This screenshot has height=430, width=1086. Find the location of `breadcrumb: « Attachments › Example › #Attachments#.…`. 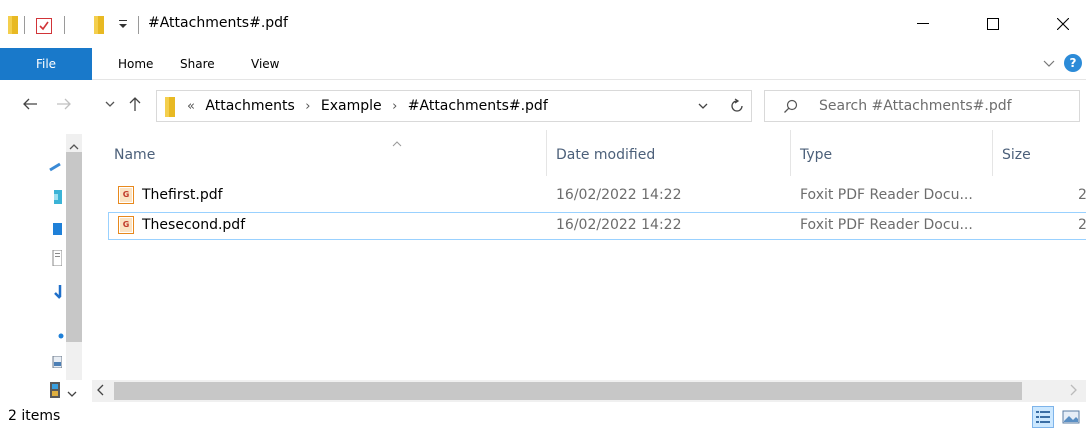

breadcrumb: « Attachments › Example › #Attachments#.… is located at coordinates (367, 106).